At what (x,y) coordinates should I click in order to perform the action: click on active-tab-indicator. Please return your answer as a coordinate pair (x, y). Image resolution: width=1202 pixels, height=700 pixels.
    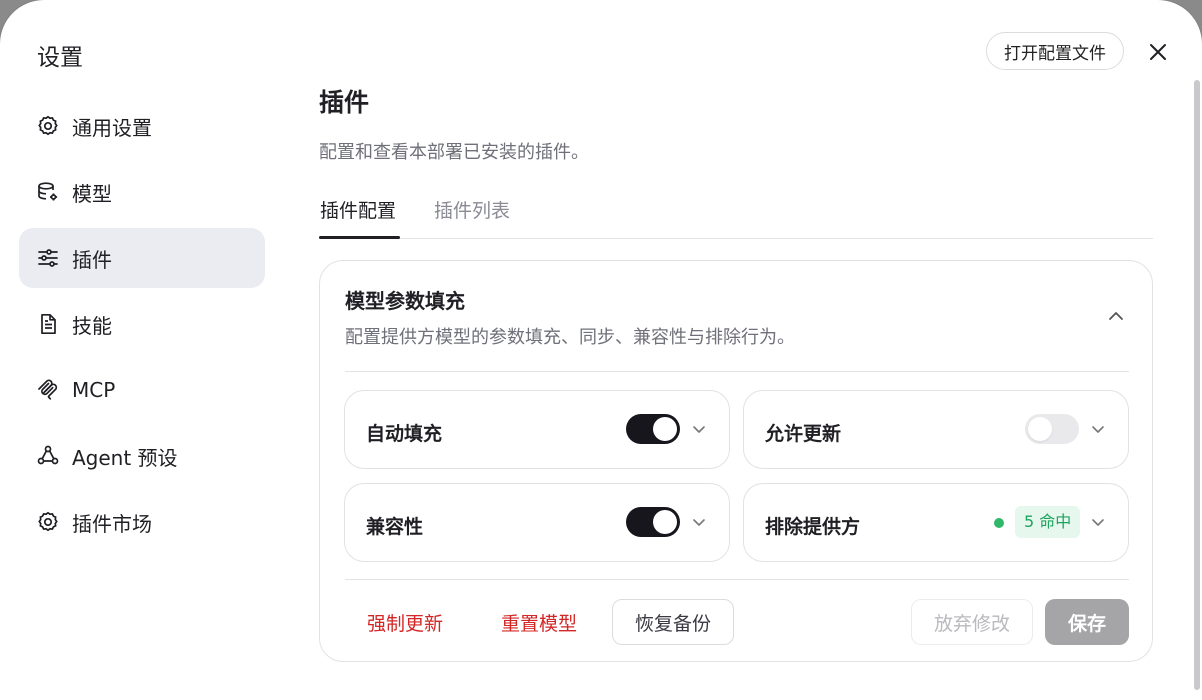
    Looking at the image, I should click on (359, 237).